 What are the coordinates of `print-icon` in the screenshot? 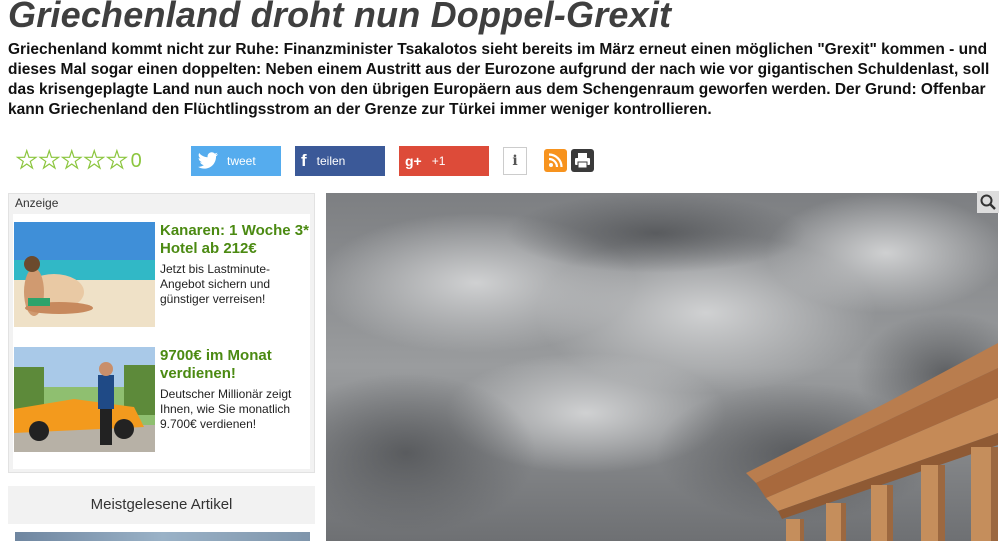 It's located at (582, 160).